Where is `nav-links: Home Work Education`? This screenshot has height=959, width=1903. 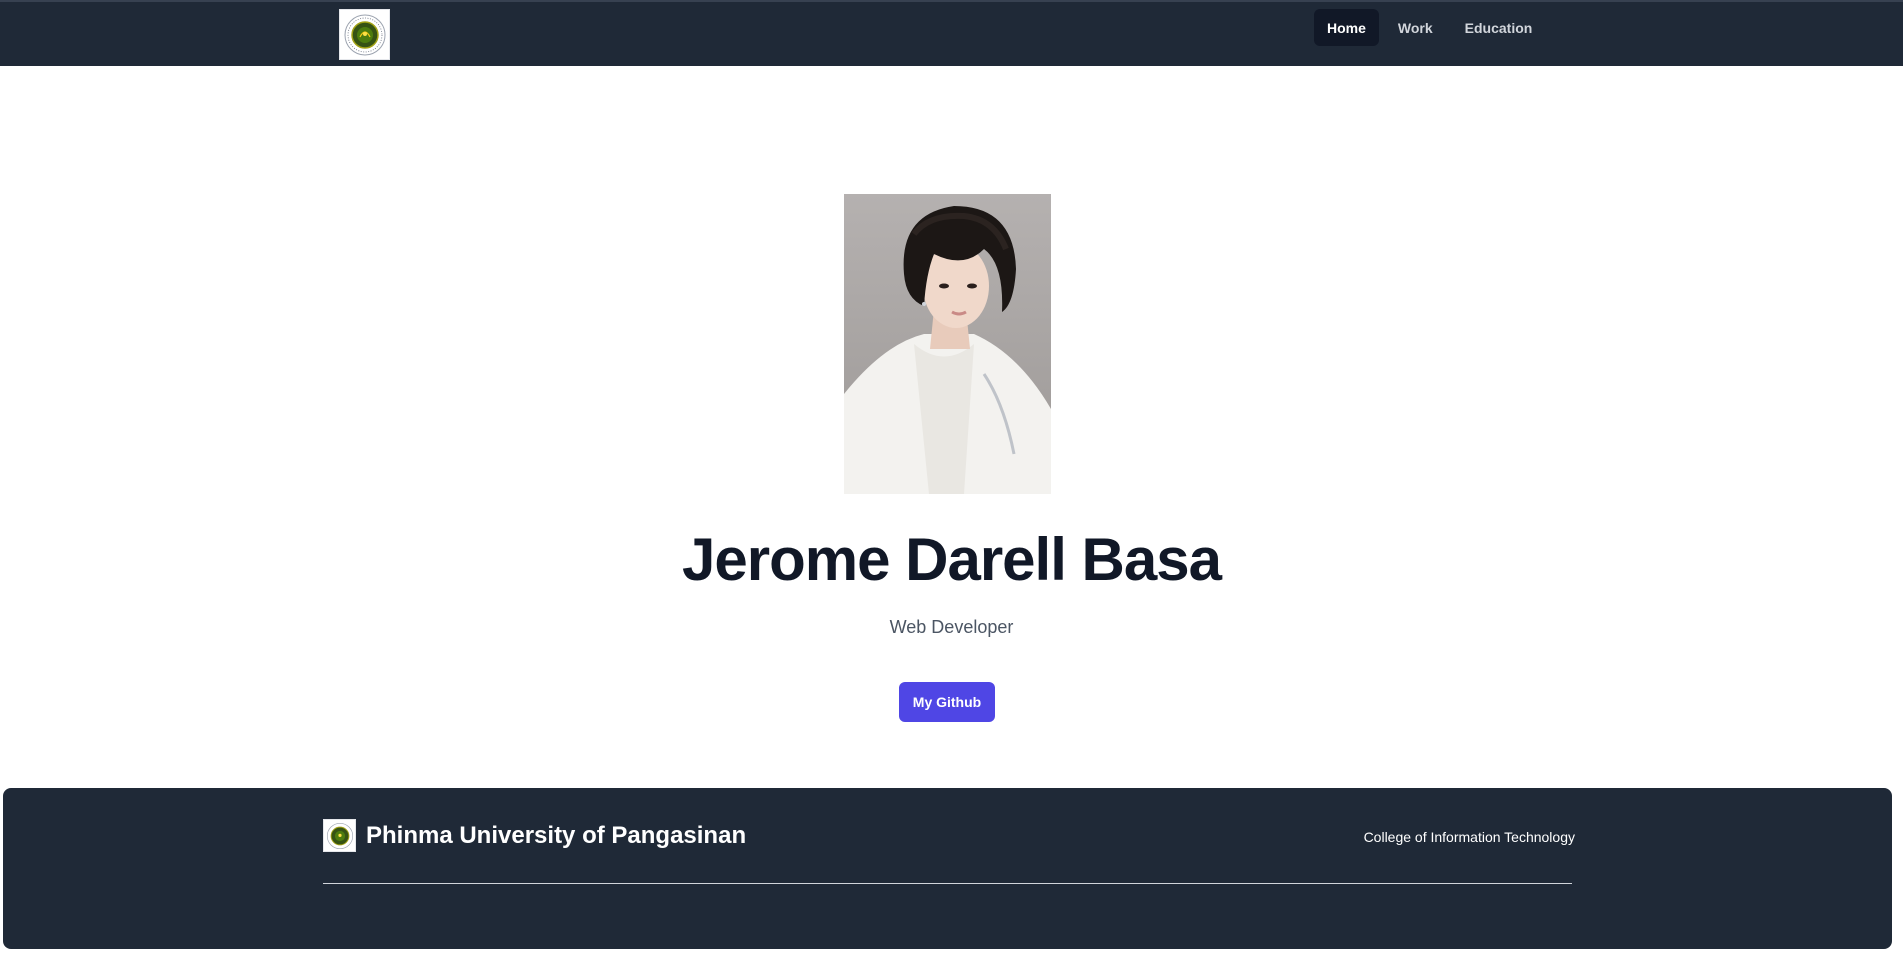 nav-links: Home Work Education is located at coordinates (1429, 27).